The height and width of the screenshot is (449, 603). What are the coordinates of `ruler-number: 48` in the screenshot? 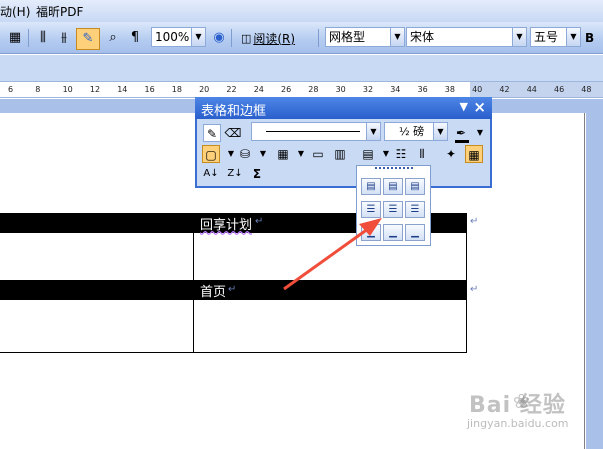 It's located at (586, 89).